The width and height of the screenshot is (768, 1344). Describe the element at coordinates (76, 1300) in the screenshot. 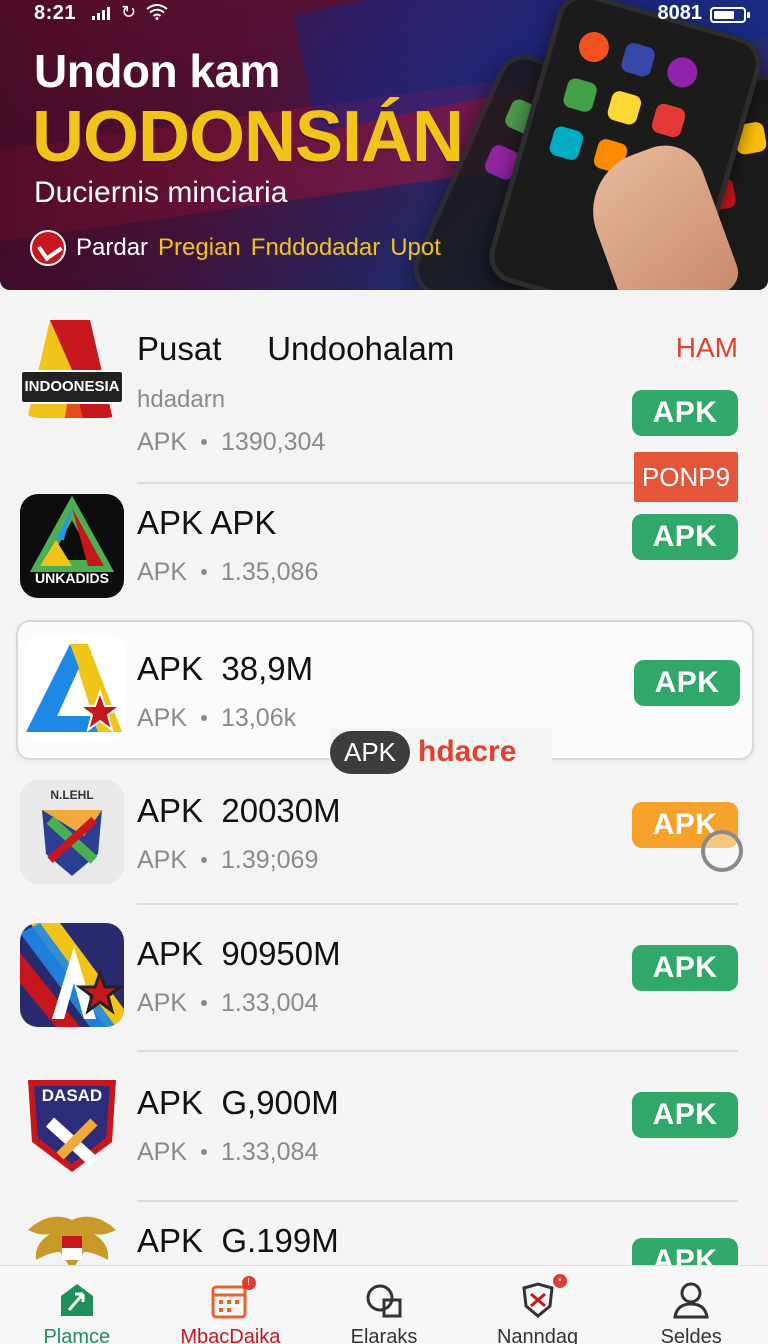

I see `home-icon` at that location.